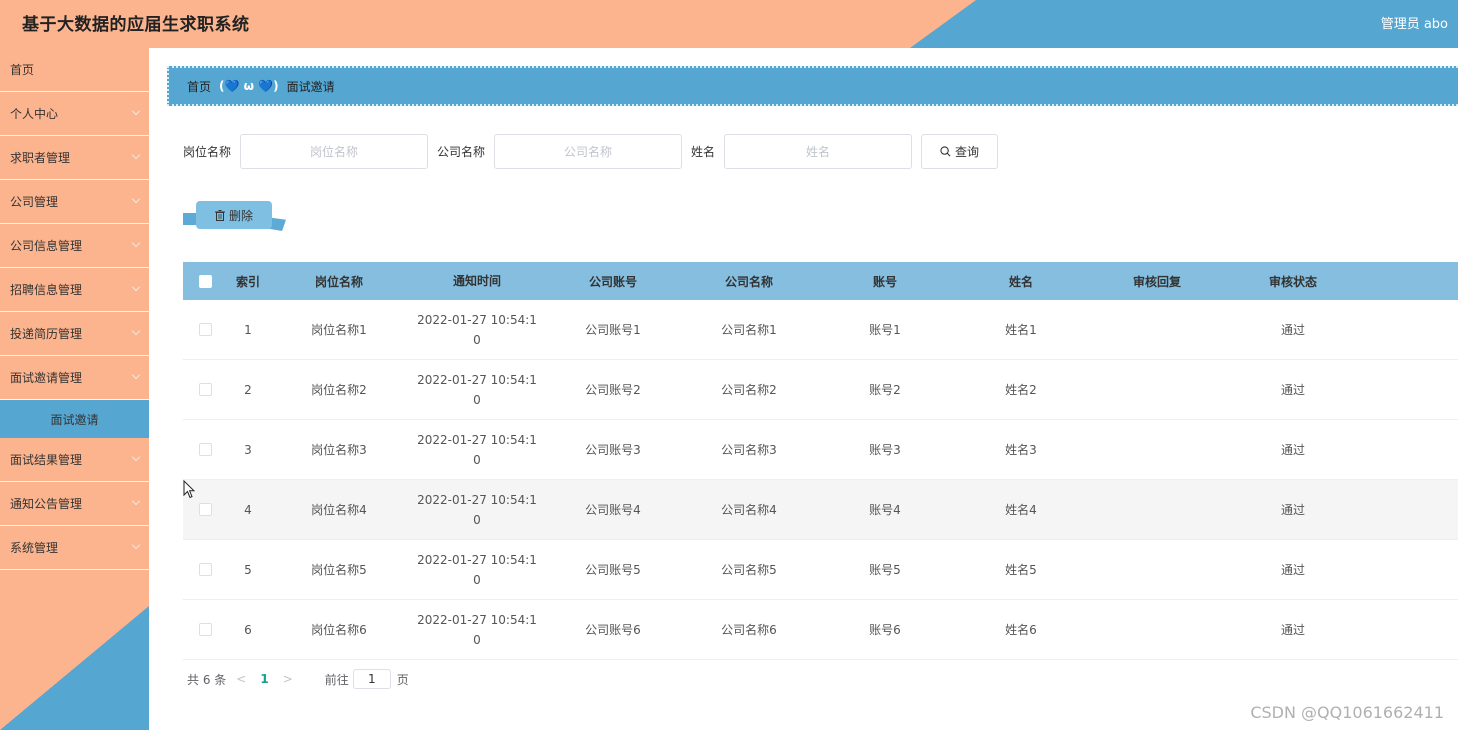  What do you see at coordinates (818, 151) in the screenshot?
I see `name-input` at bounding box center [818, 151].